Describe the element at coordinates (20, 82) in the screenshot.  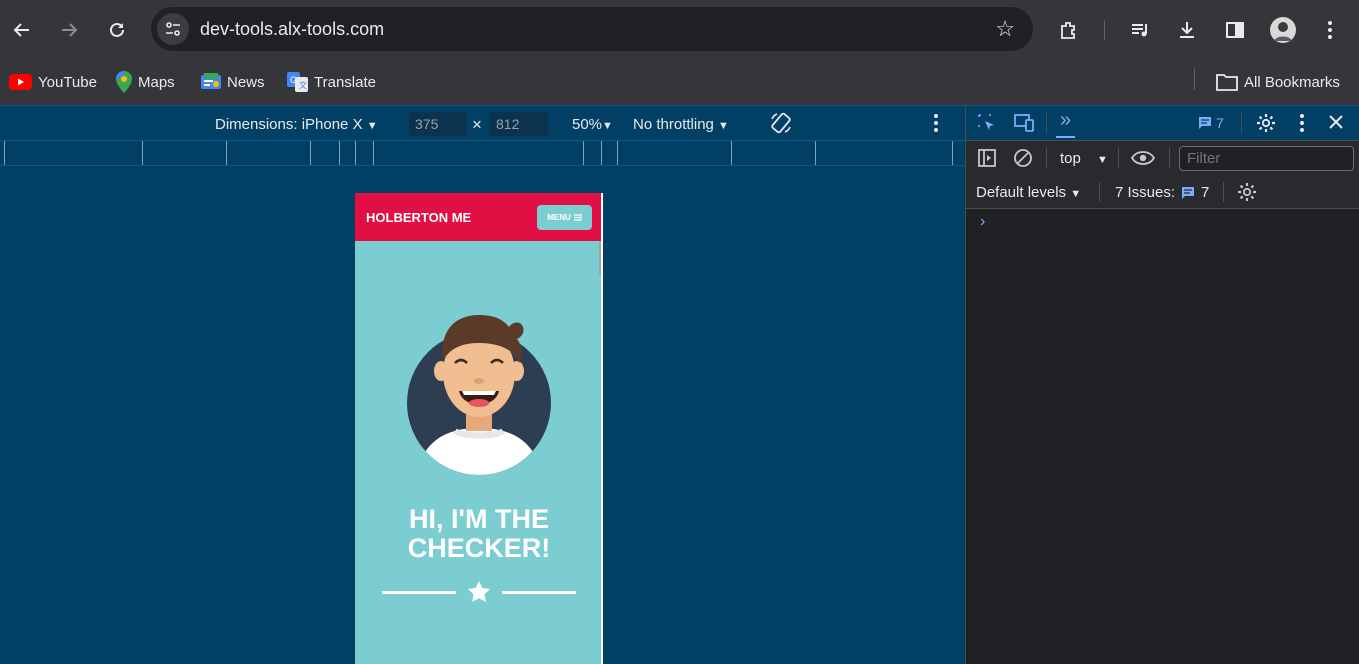
I see `youtube-icon` at that location.